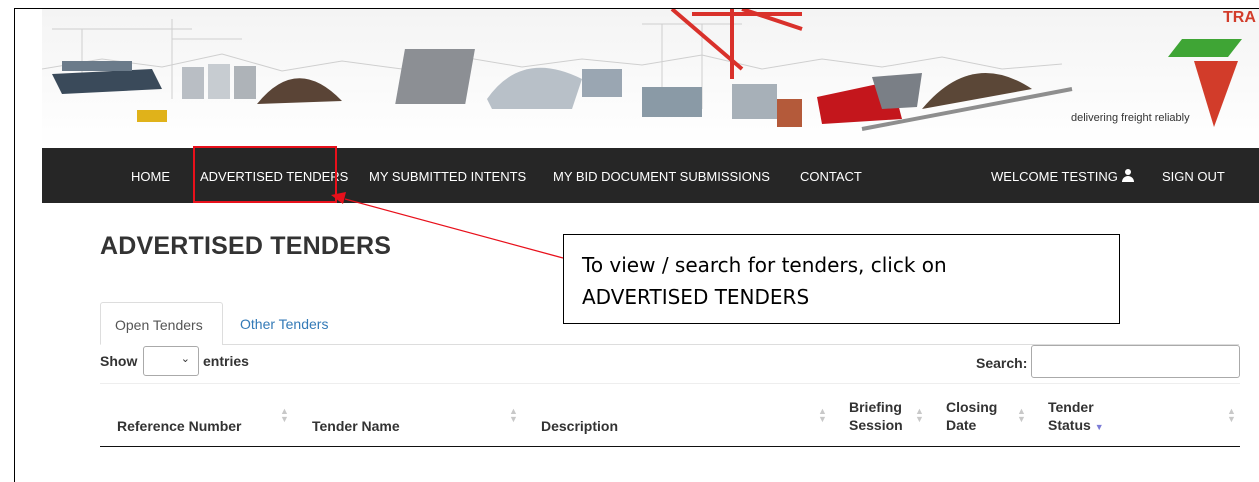 Image resolution: width=1259 pixels, height=482 pixels. I want to click on column-header-description: Description, so click(579, 426).